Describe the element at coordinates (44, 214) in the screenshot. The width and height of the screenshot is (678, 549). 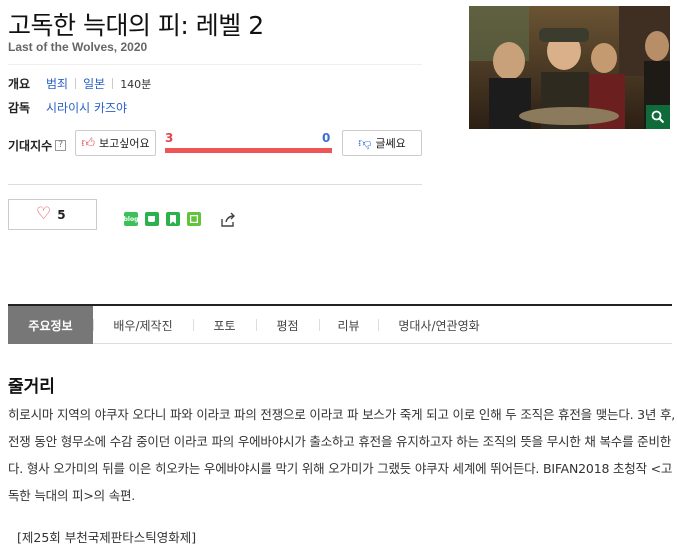
I see `heart-icon: ♡` at that location.